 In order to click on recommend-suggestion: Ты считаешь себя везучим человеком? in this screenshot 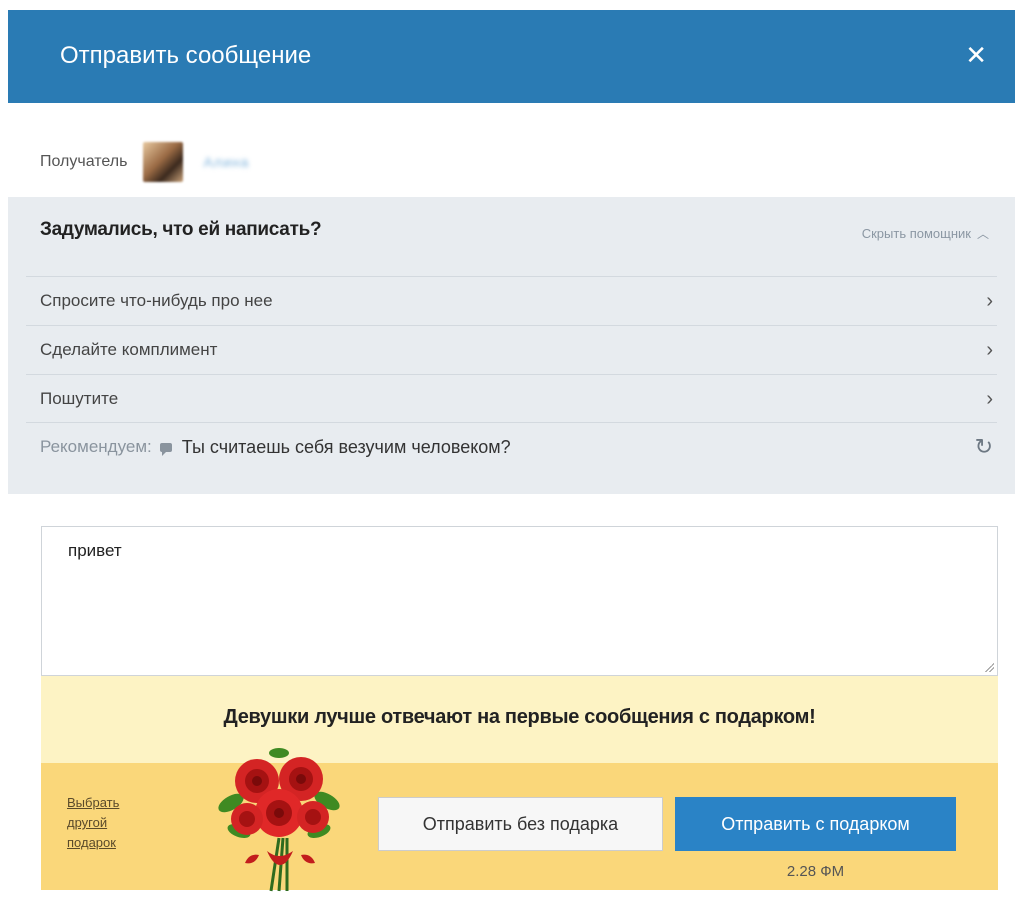, I will do `click(578, 447)`.